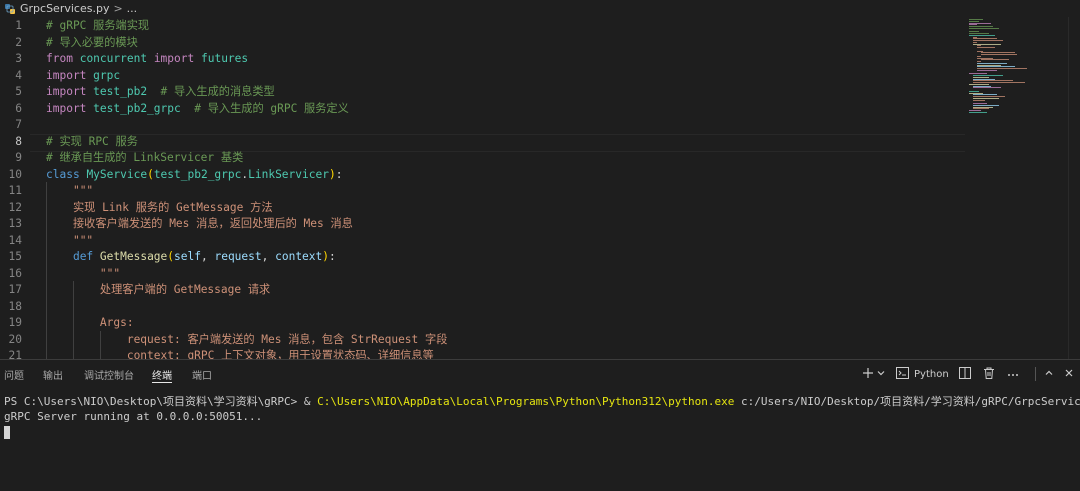  I want to click on code-token: # gRPC 服务端实现, so click(98, 25).